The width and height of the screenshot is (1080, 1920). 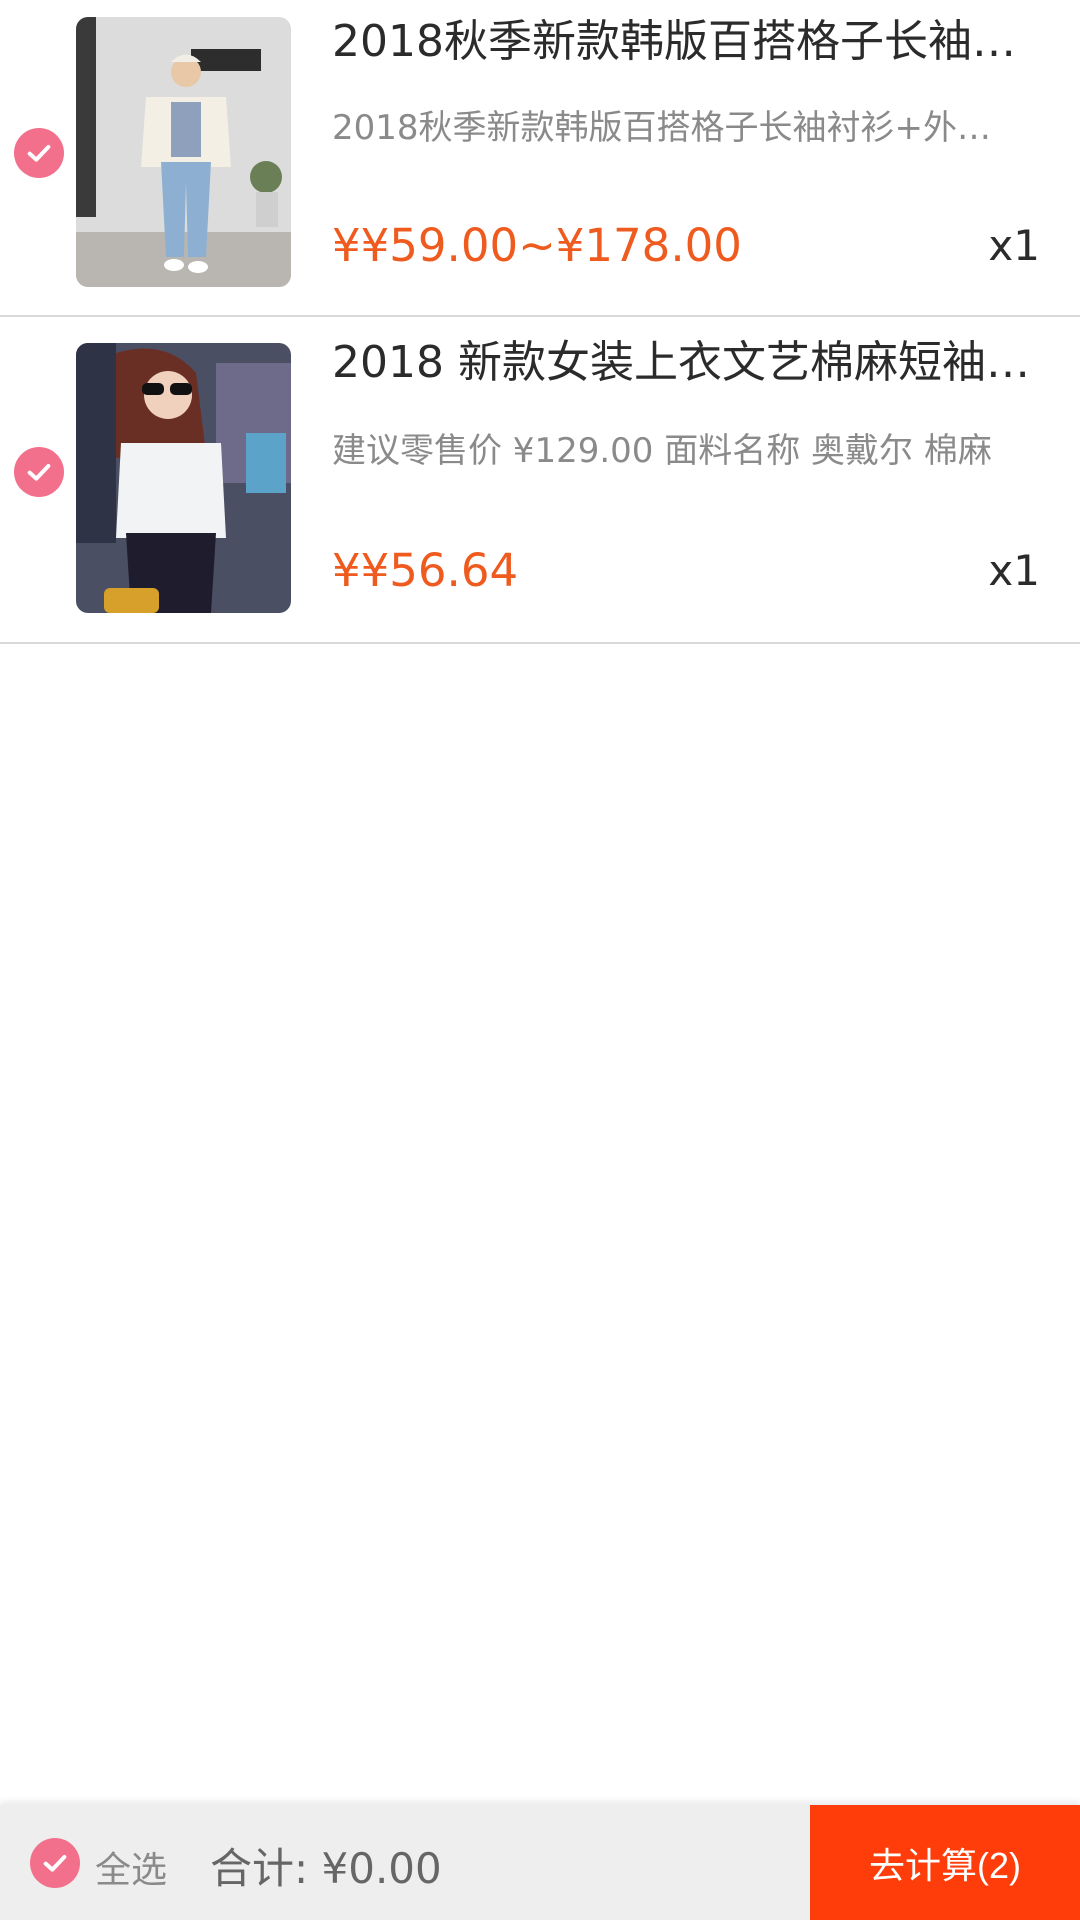 What do you see at coordinates (682, 363) in the screenshot?
I see `product-title: 2018 新款女装上衣文艺棉麻短袖T恤` at bounding box center [682, 363].